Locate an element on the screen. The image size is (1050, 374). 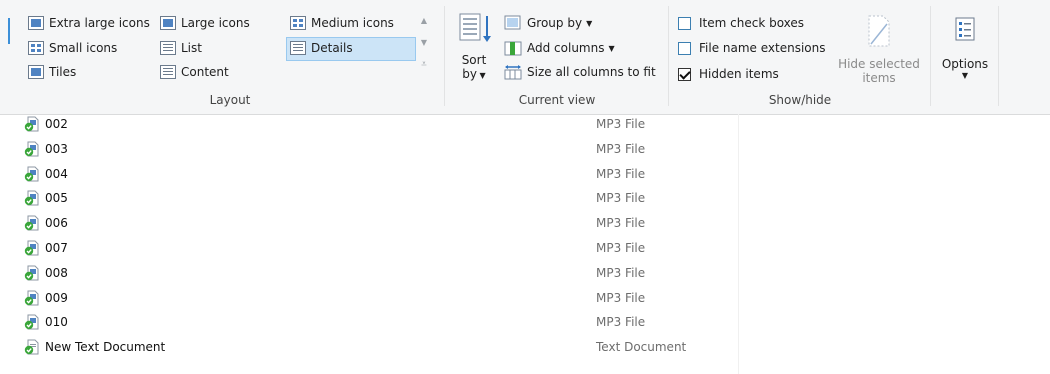
item-check-boxes-toggle: Item check boxes is located at coordinates (741, 23).